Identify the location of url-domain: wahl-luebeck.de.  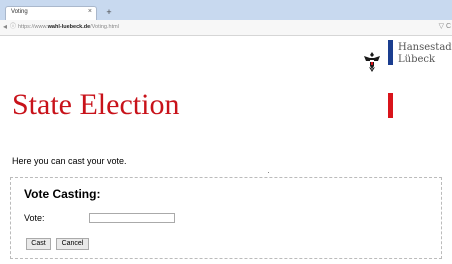
(69, 27).